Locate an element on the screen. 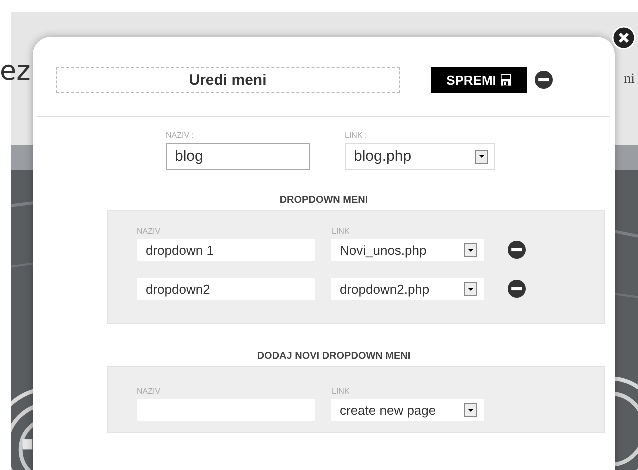 This screenshot has width=638, height=470. name-field: dropdown2 is located at coordinates (226, 289).